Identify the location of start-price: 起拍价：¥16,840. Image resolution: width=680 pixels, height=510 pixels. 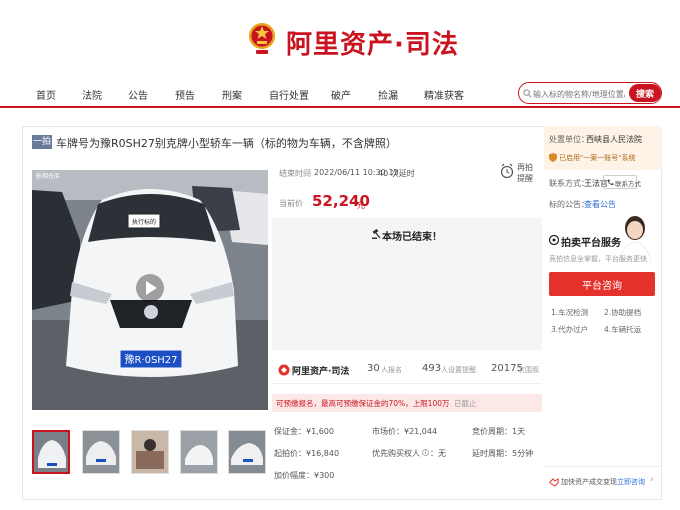
(307, 453).